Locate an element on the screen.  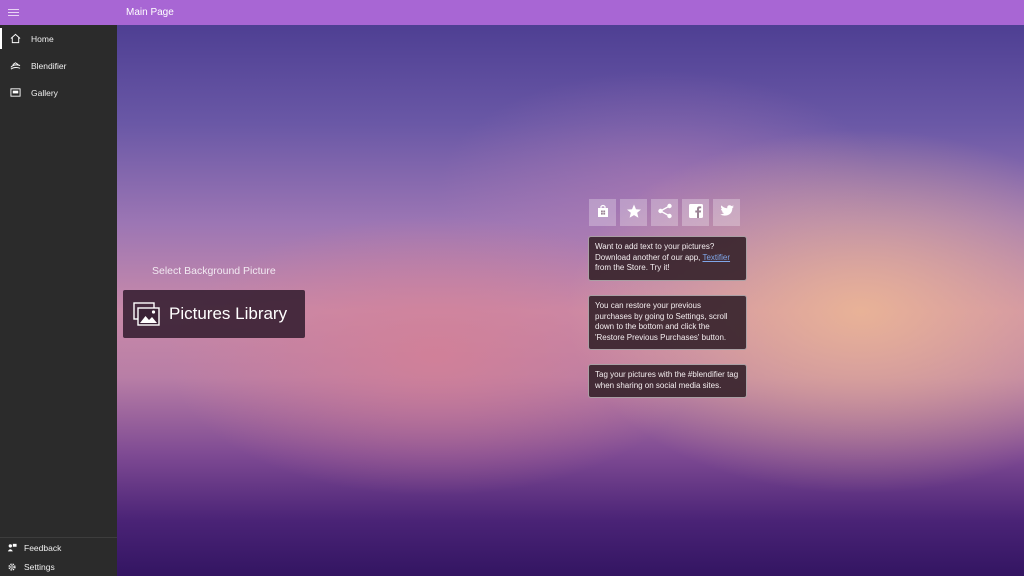
facebook-icon is located at coordinates (696, 213).